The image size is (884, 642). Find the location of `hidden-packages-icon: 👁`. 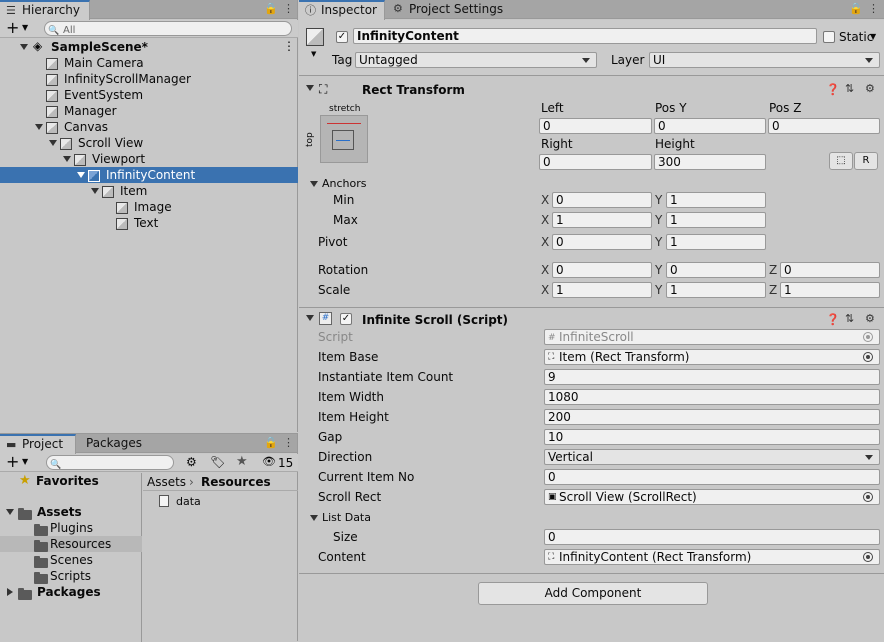

hidden-packages-icon: 👁 is located at coordinates (269, 461).